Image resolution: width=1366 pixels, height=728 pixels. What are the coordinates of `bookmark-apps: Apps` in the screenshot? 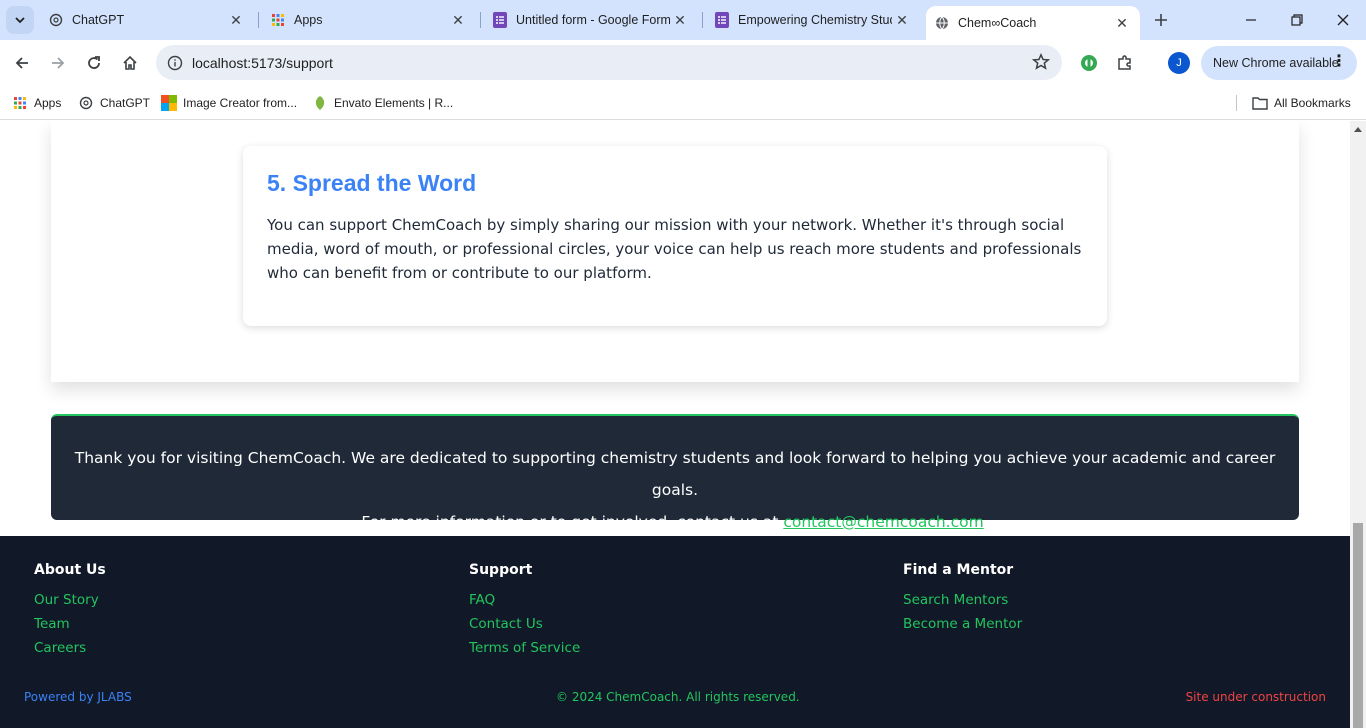 It's located at (36, 103).